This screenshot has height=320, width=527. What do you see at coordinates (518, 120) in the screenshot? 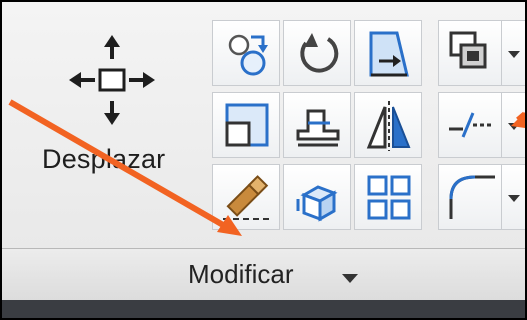
I see `annotation-arrowhead-right` at bounding box center [518, 120].